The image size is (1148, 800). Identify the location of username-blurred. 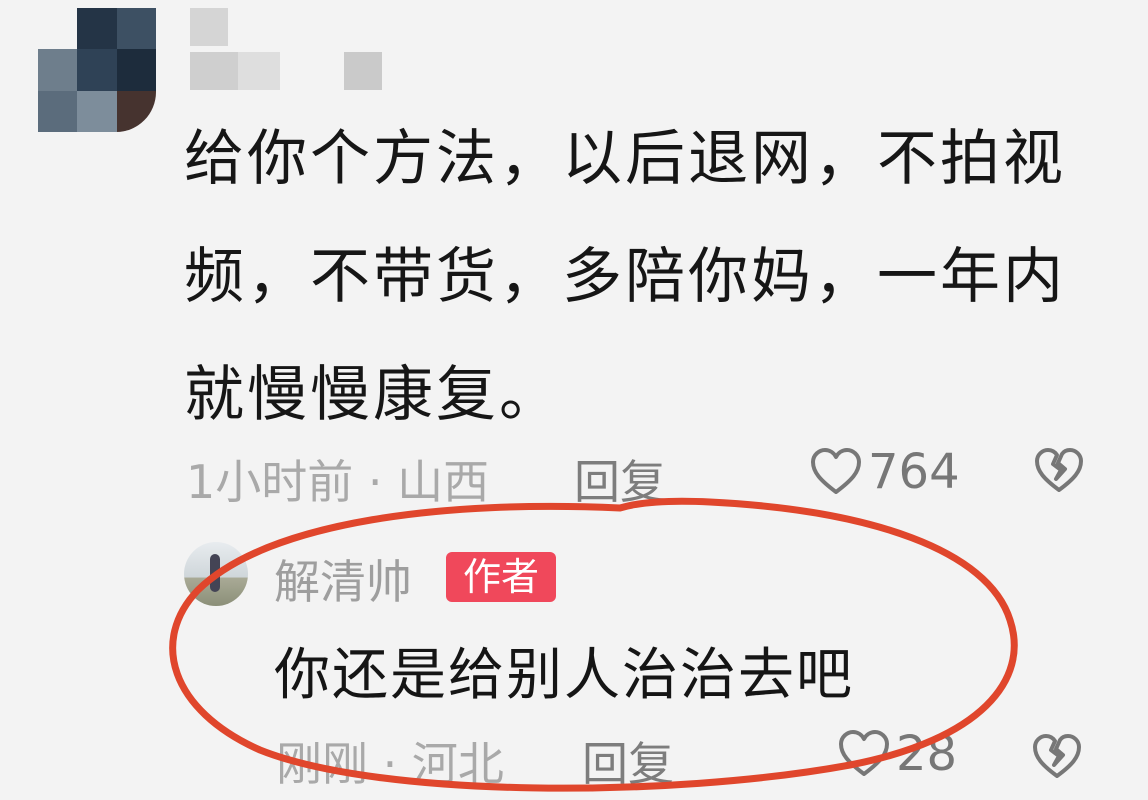
(290, 49).